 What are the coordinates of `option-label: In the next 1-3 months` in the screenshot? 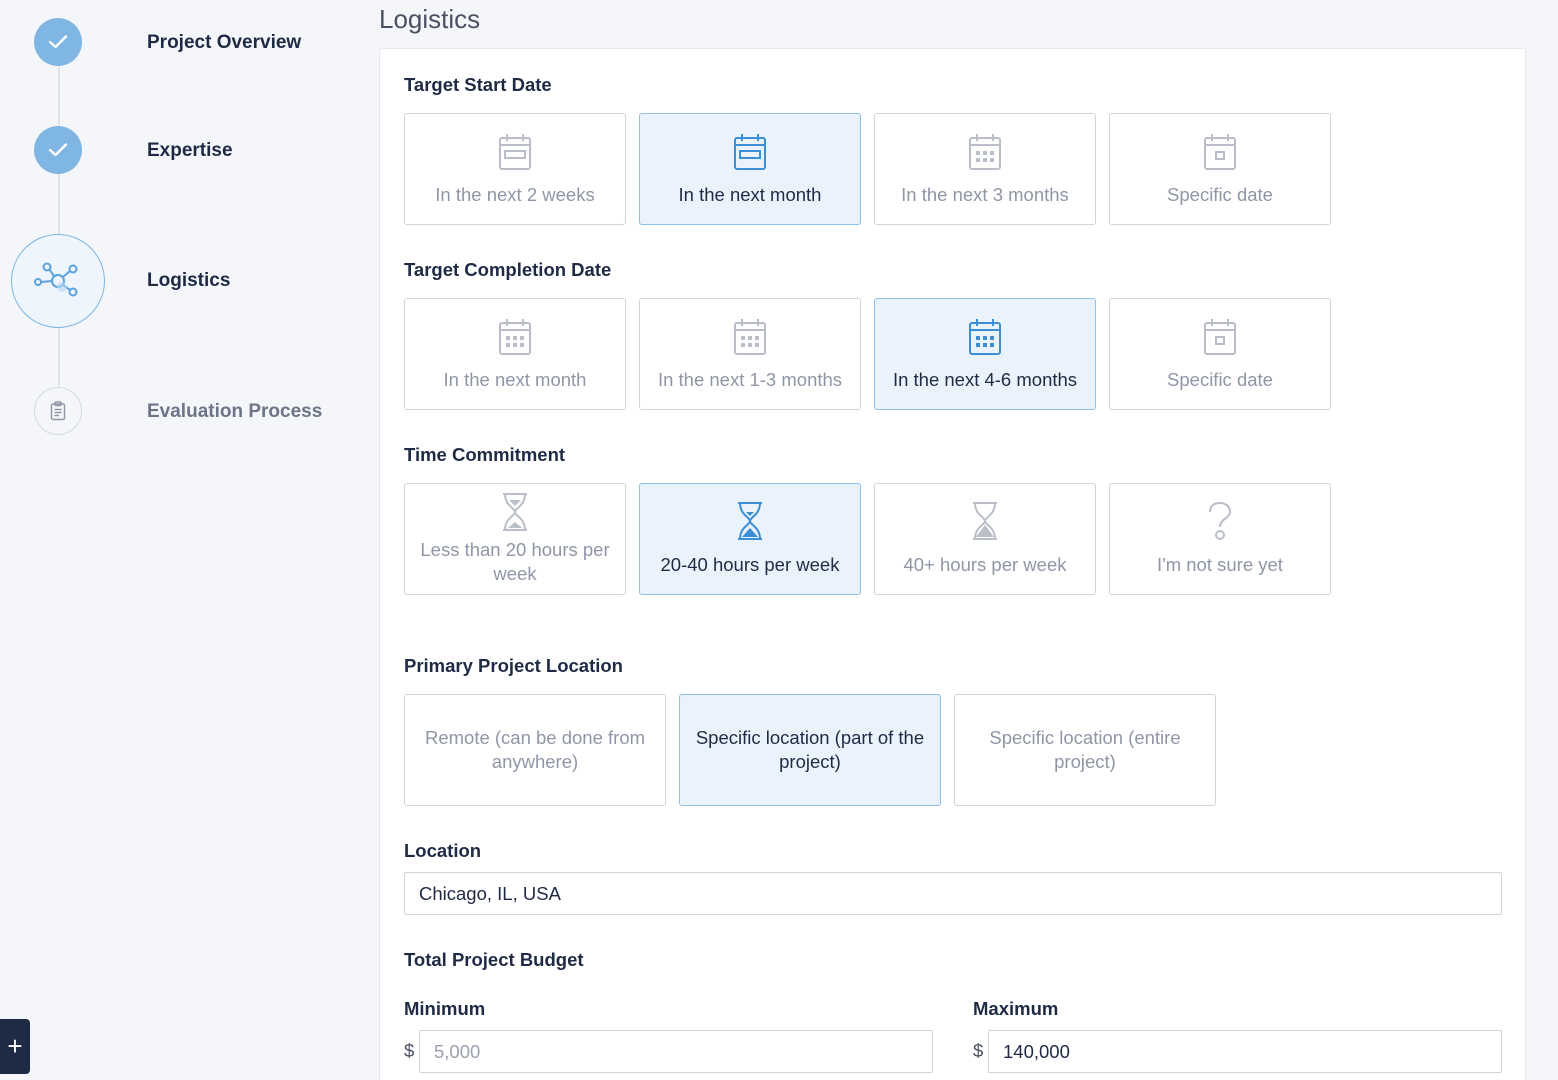 It's located at (750, 379).